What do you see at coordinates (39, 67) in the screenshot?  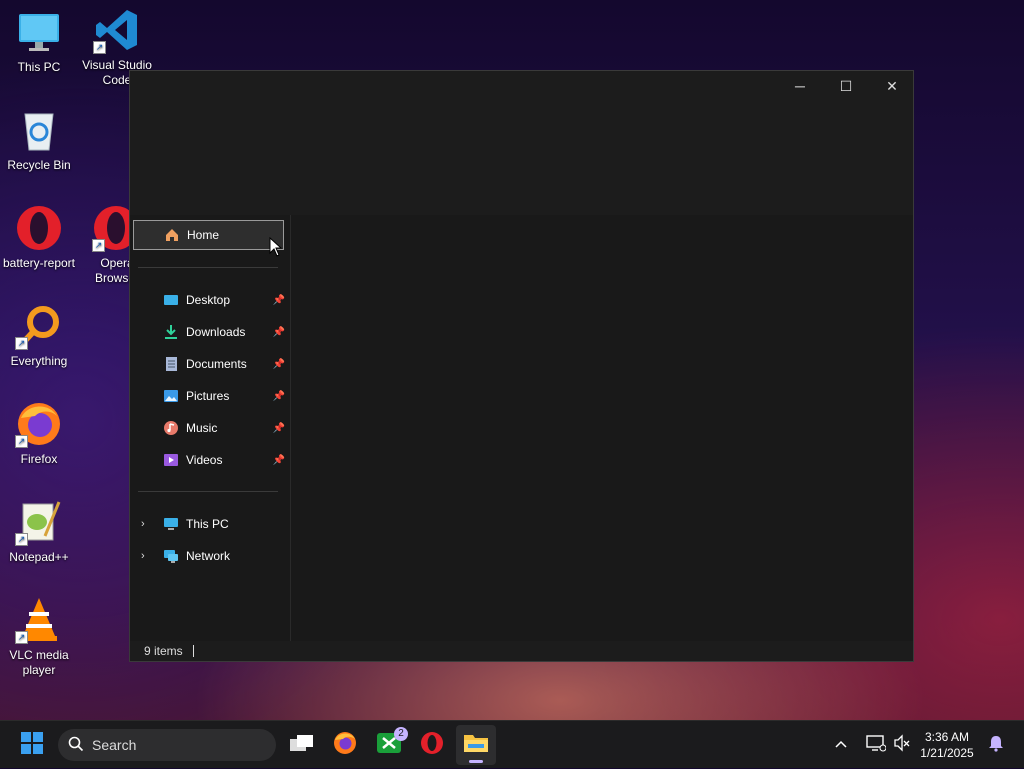 I see `desktop-icon-label: This PC` at bounding box center [39, 67].